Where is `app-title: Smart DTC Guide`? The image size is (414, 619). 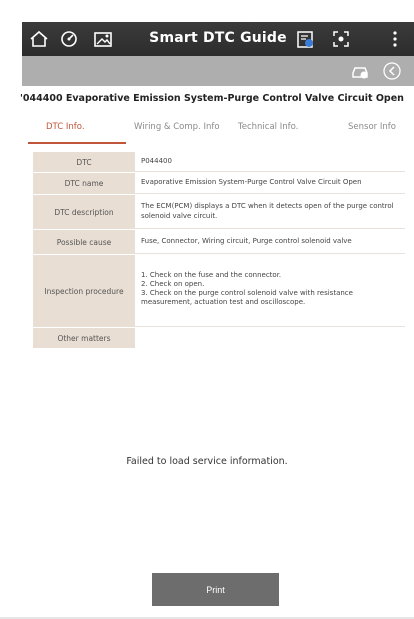
app-title: Smart DTC Guide is located at coordinates (218, 38).